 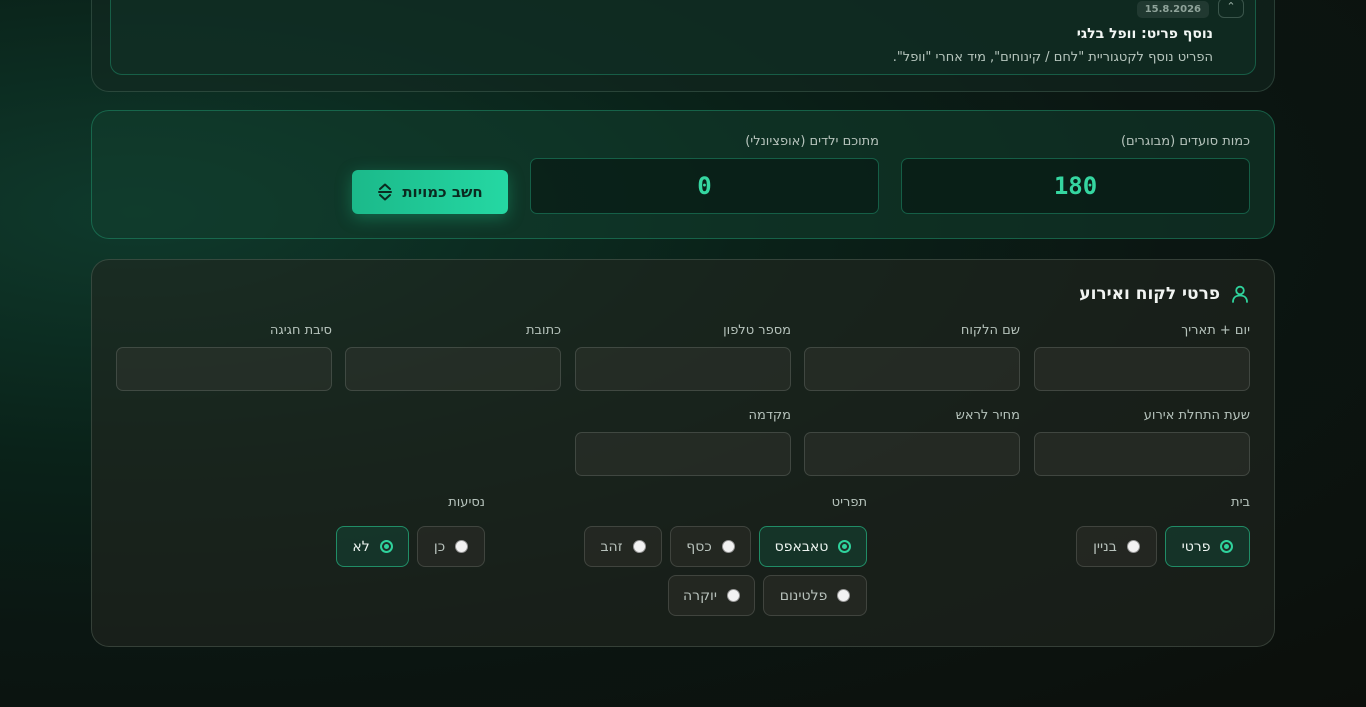 What do you see at coordinates (1196, 546) in the screenshot?
I see `option-label: פרטי` at bounding box center [1196, 546].